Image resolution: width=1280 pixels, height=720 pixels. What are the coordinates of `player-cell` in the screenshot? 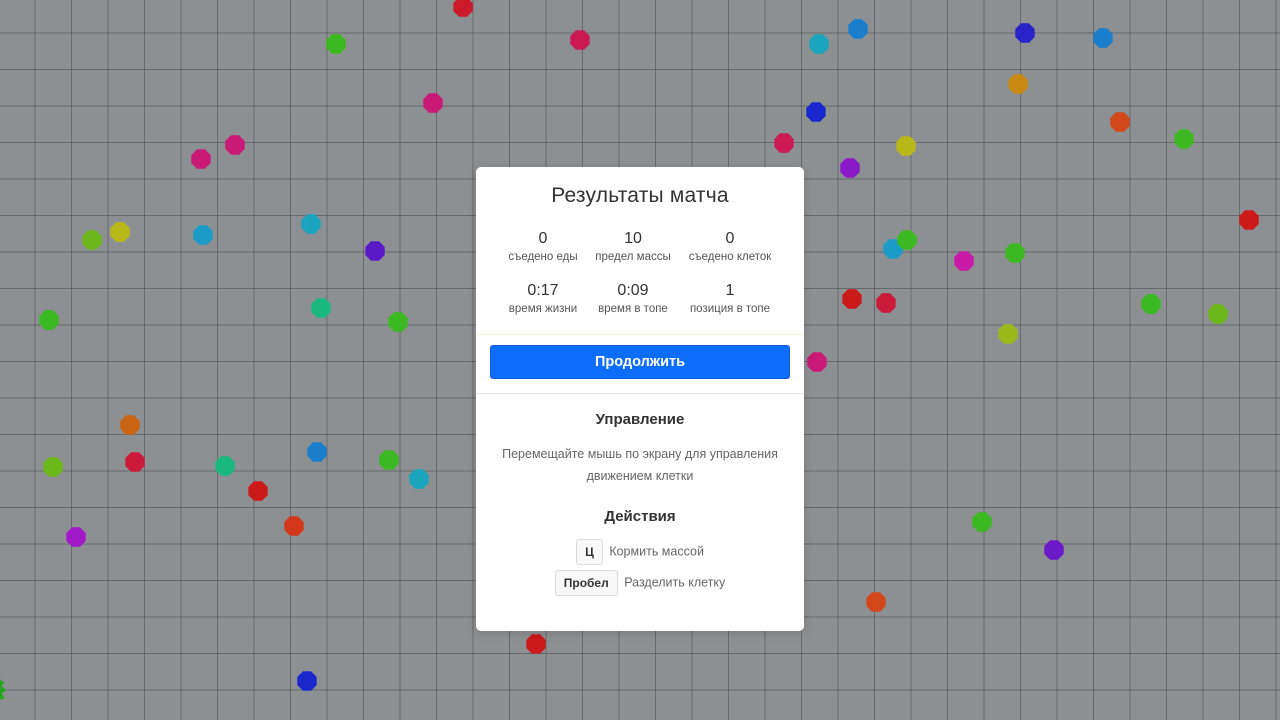 It's located at (3, 690).